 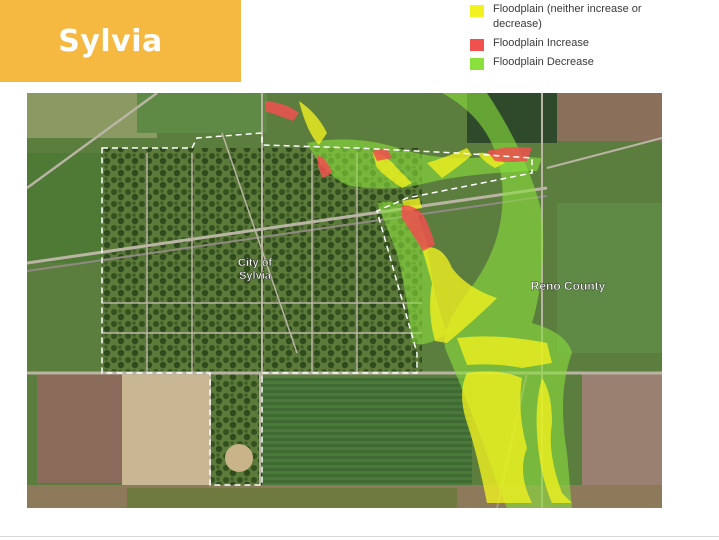 What do you see at coordinates (543, 62) in the screenshot?
I see `legend-label-decrease: Floodplain Decrease` at bounding box center [543, 62].